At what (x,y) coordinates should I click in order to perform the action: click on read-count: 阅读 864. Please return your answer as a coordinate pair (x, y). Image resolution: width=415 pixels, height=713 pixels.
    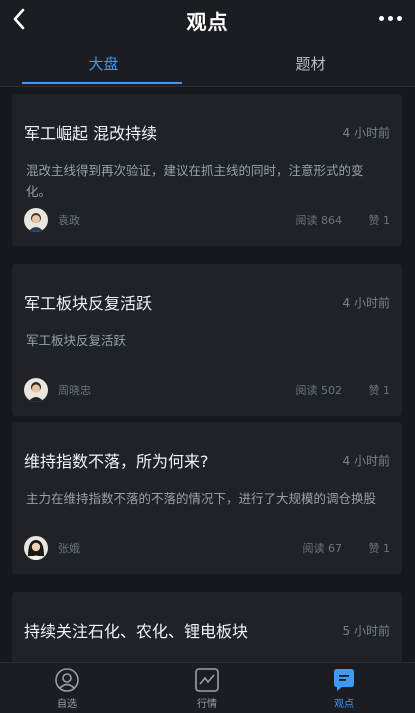
    Looking at the image, I should click on (319, 220).